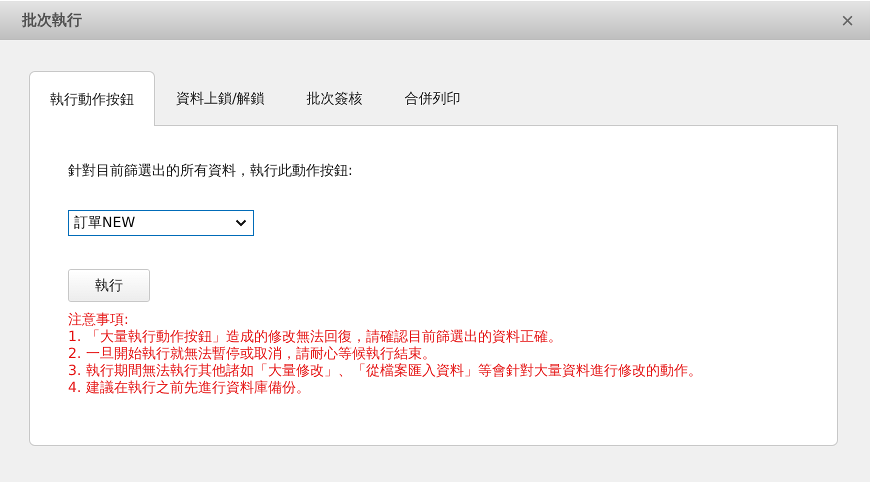  Describe the element at coordinates (847, 21) in the screenshot. I see `close-button: ×` at that location.